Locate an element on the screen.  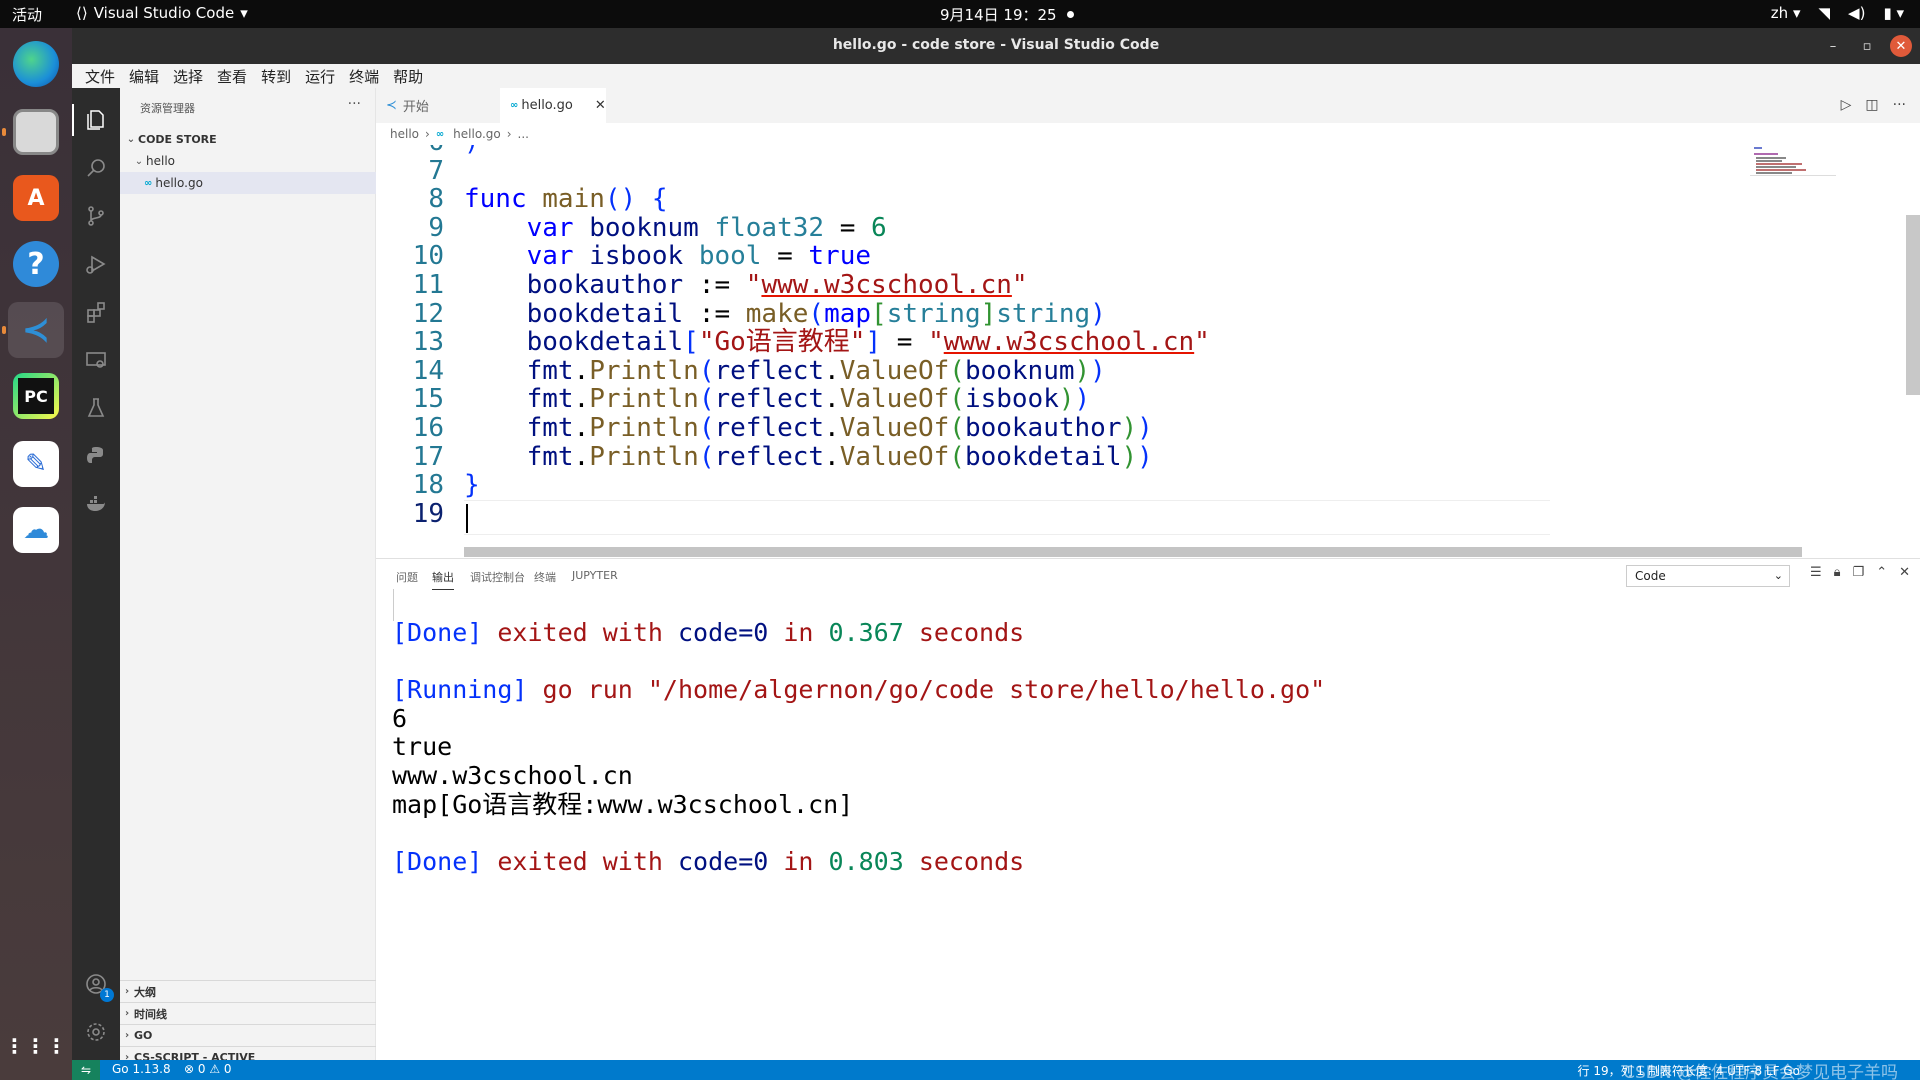
battery-icon: ▮ ▾ is located at coordinates (1893, 13).